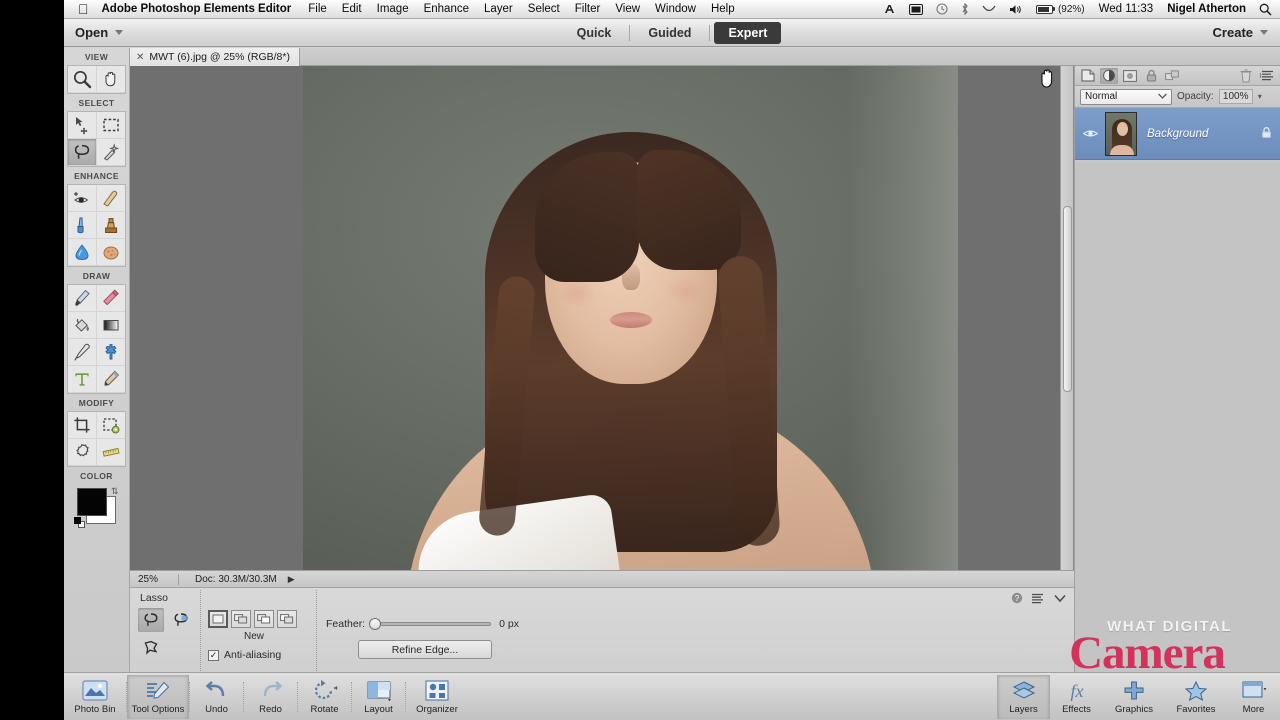 The width and height of the screenshot is (1280, 720). Describe the element at coordinates (1206, 9) in the screenshot. I see `os-user-name: Nigel Atherton` at that location.